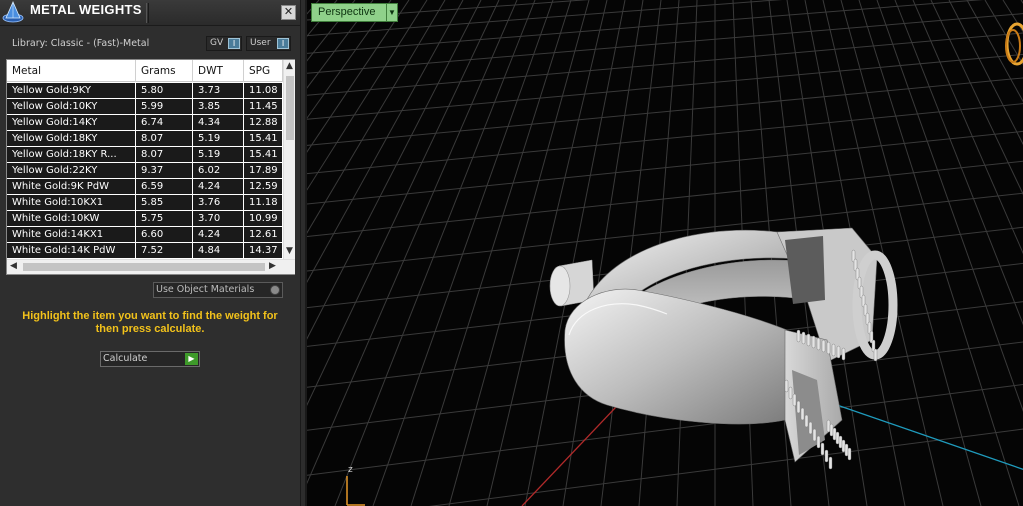 This screenshot has width=1023, height=506. What do you see at coordinates (272, 266) in the screenshot?
I see `scroll-right-icon: ▶` at bounding box center [272, 266].